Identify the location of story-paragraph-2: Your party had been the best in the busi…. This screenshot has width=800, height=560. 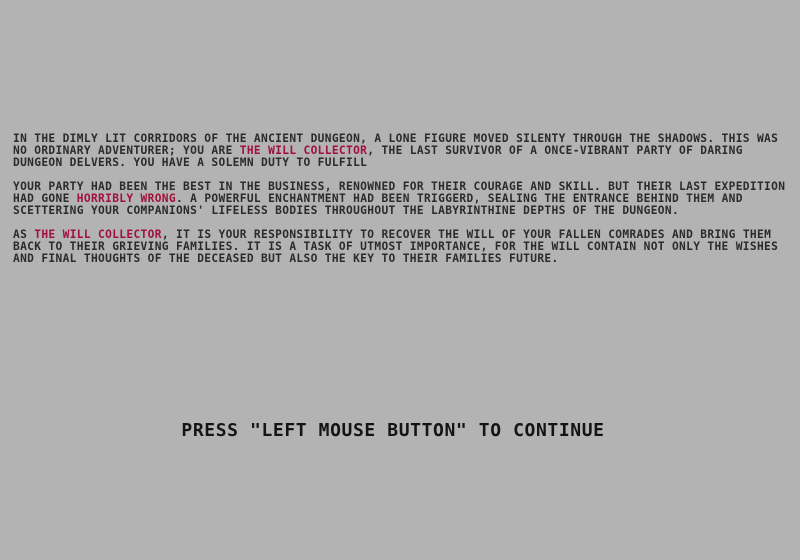
(403, 199).